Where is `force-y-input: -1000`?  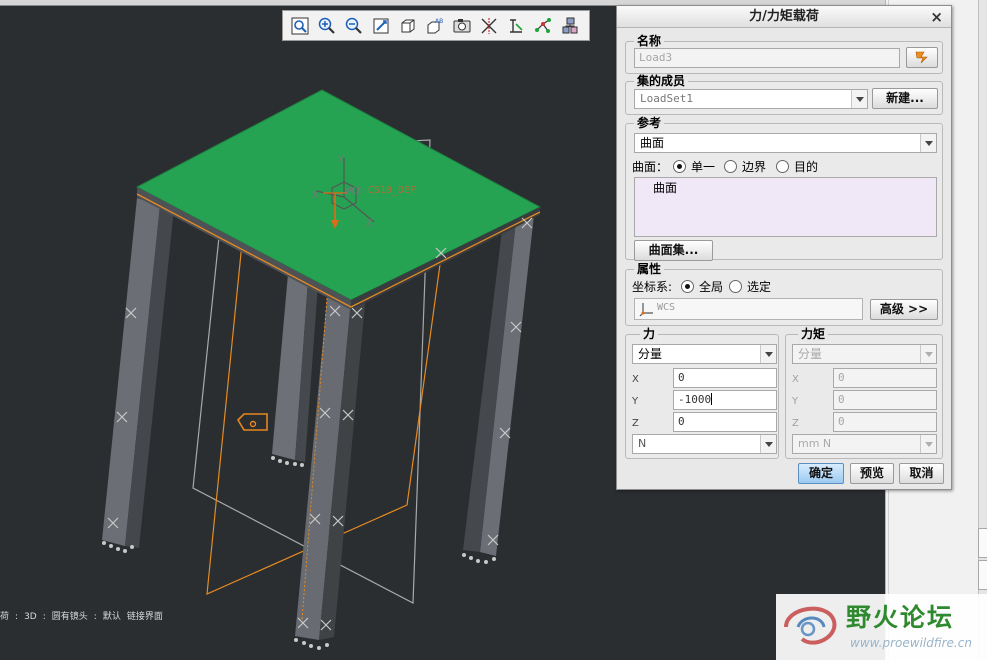
force-y-input: -1000 is located at coordinates (725, 400).